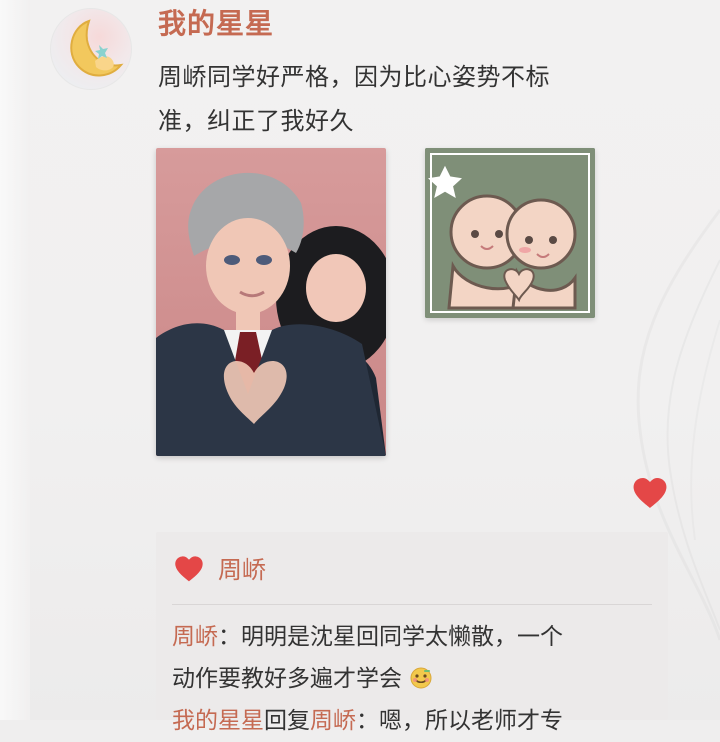 The width and height of the screenshot is (720, 742). I want to click on post-photo-main, so click(271, 302).